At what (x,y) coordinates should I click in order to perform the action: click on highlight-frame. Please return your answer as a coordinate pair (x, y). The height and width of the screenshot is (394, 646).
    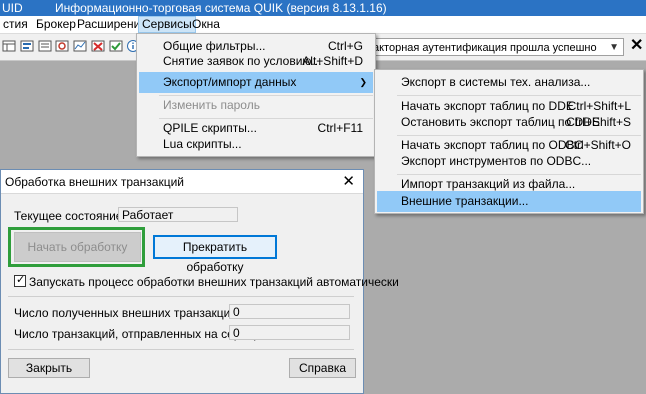
    Looking at the image, I should click on (76, 247).